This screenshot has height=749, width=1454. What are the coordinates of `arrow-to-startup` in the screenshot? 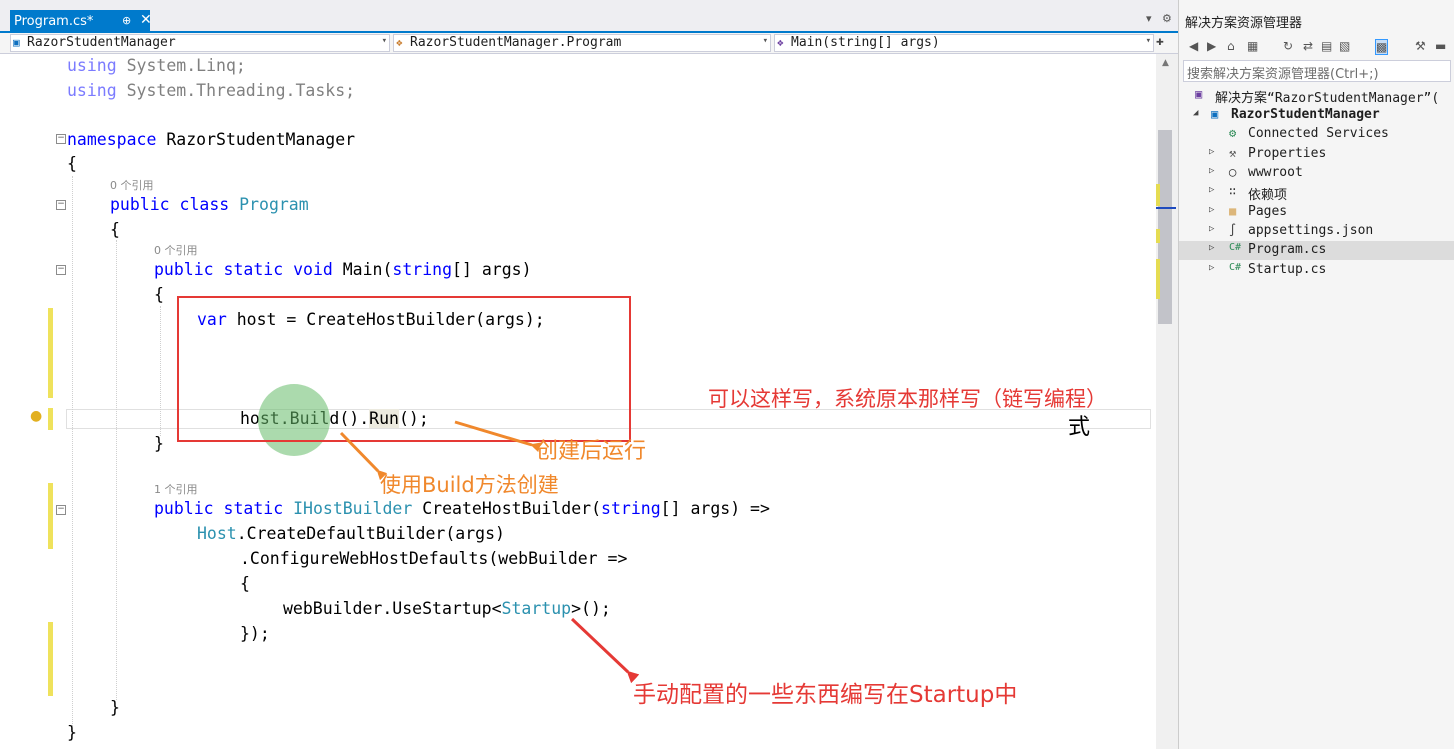 It's located at (605, 650).